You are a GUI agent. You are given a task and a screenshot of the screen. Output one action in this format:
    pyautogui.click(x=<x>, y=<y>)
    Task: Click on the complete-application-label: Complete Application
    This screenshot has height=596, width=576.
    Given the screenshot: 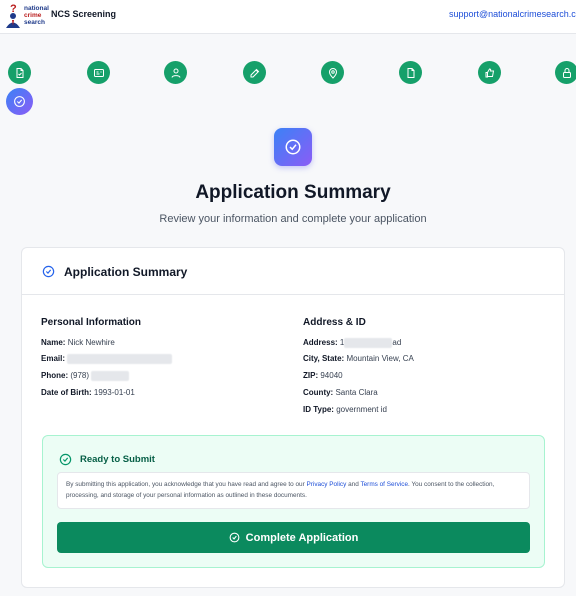 What is the action you would take?
    pyautogui.click(x=302, y=537)
    